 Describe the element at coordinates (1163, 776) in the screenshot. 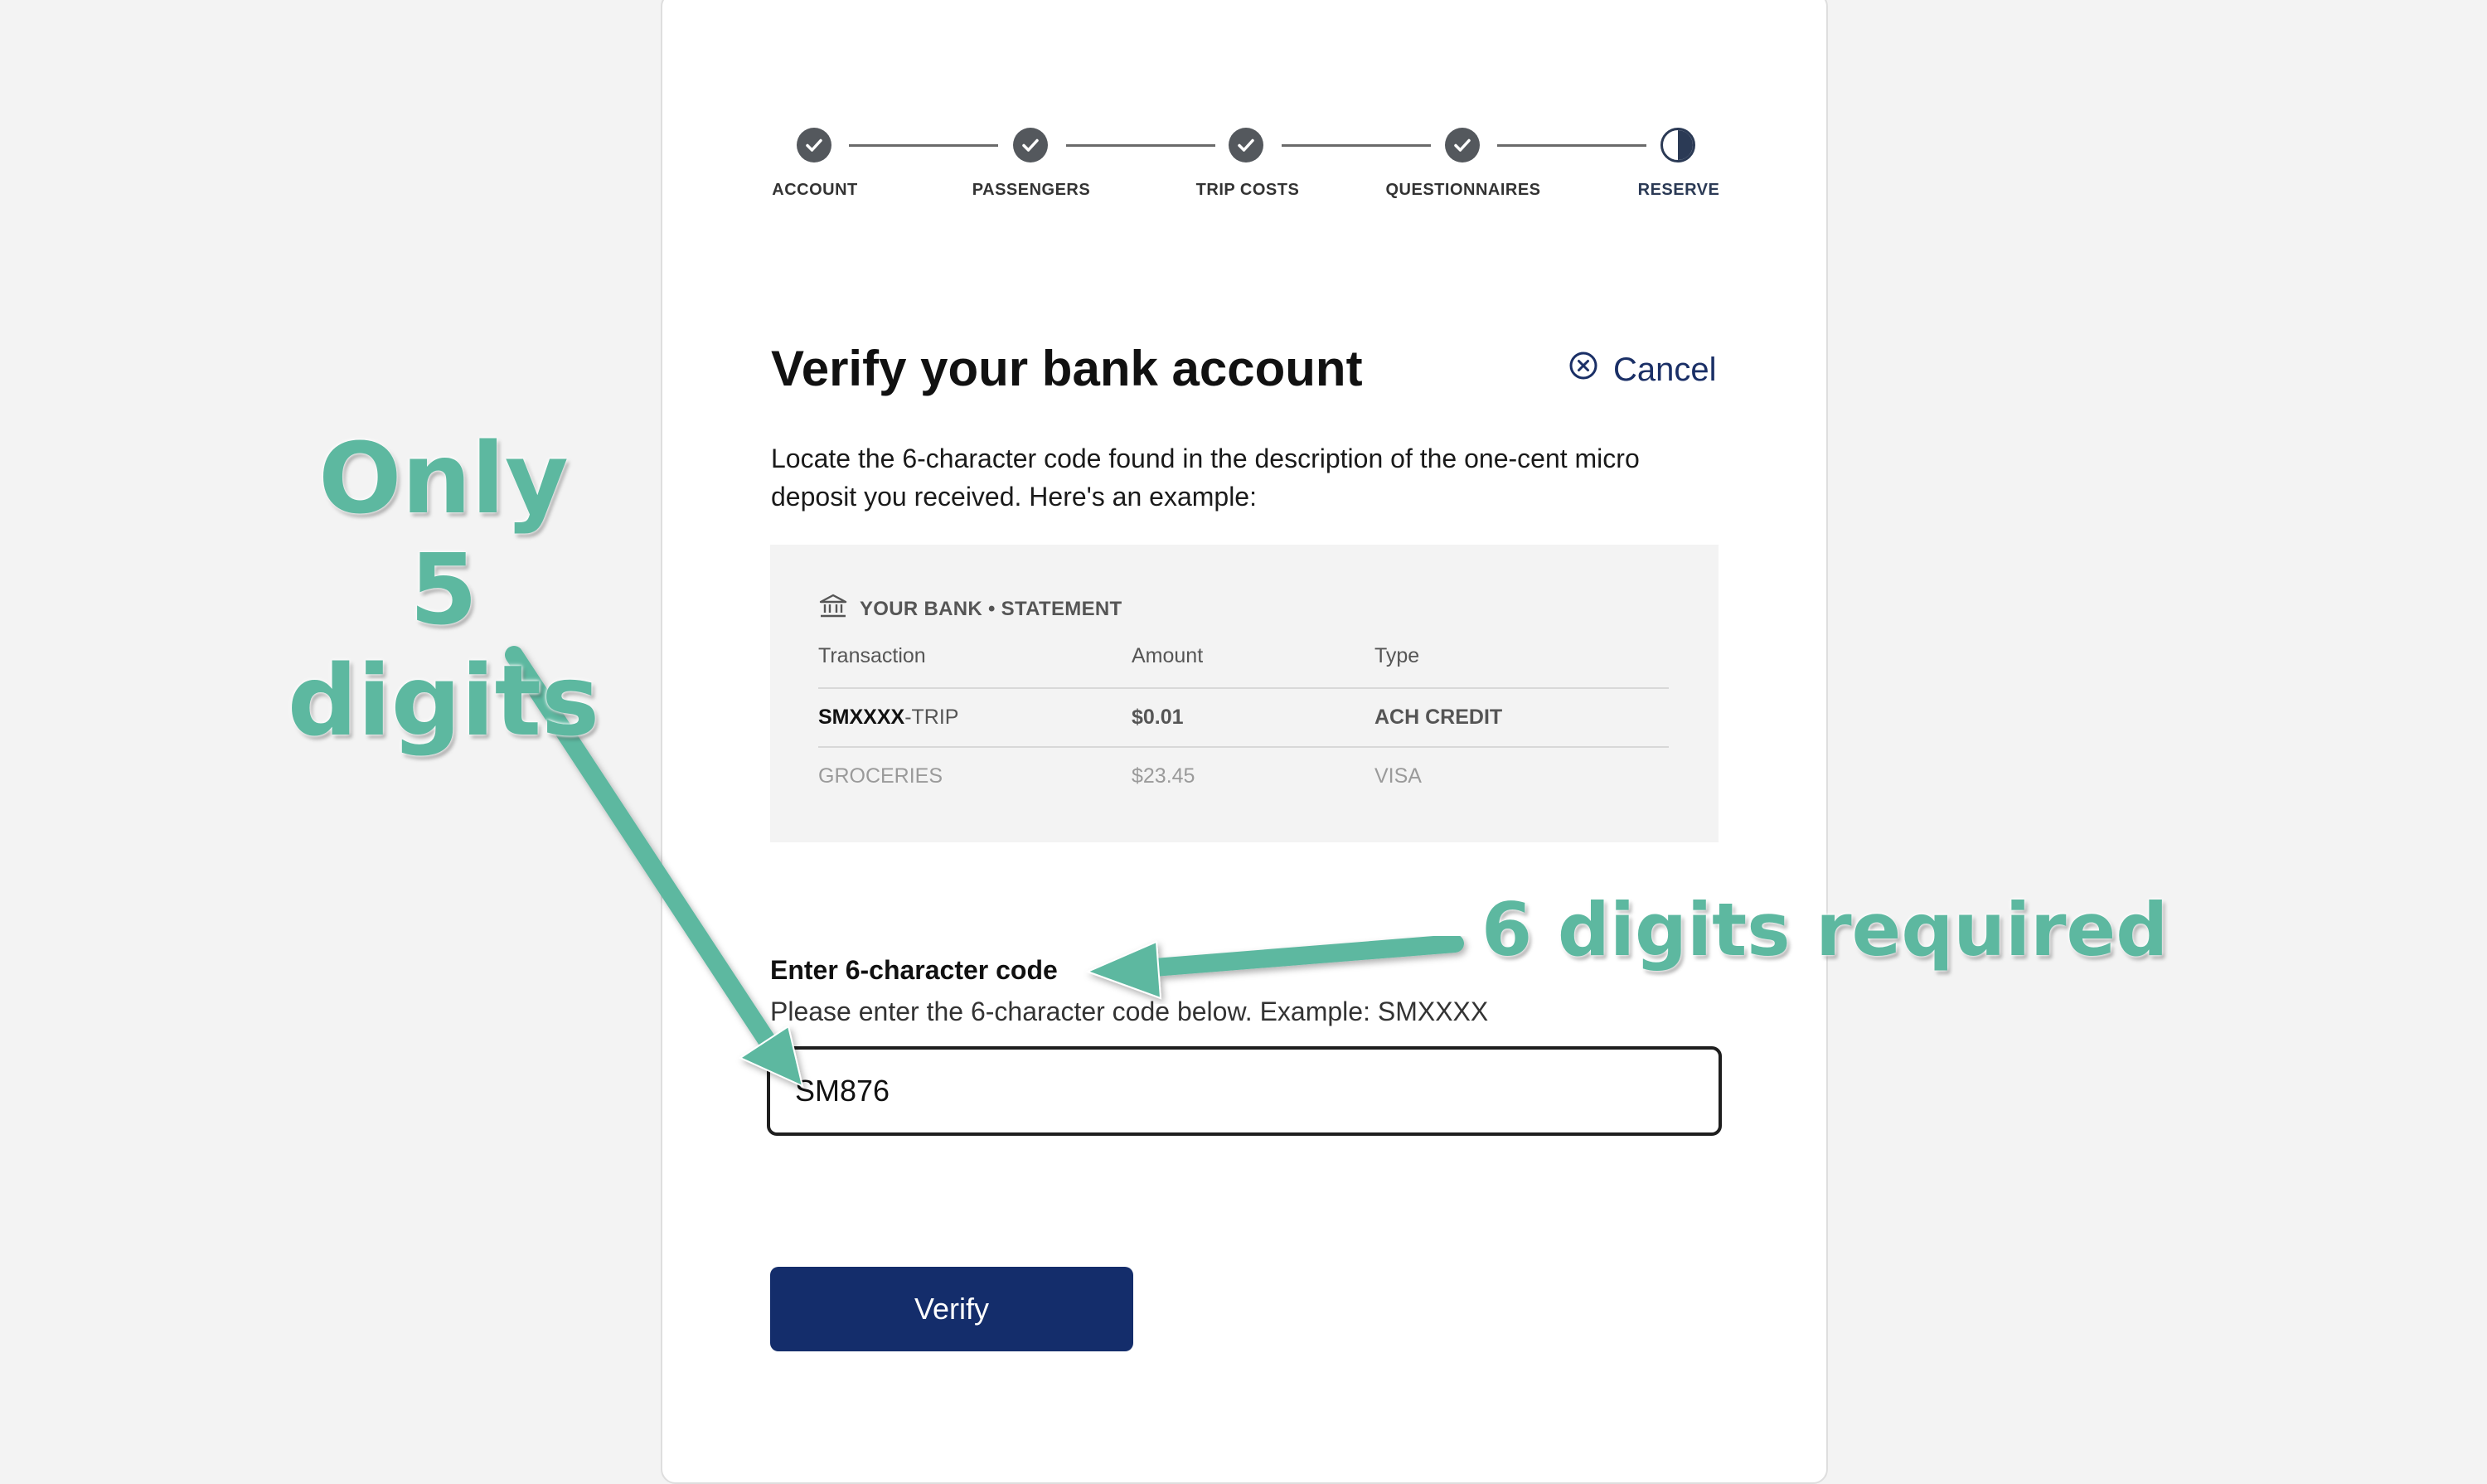

I see `amount-cell: $23.45` at that location.